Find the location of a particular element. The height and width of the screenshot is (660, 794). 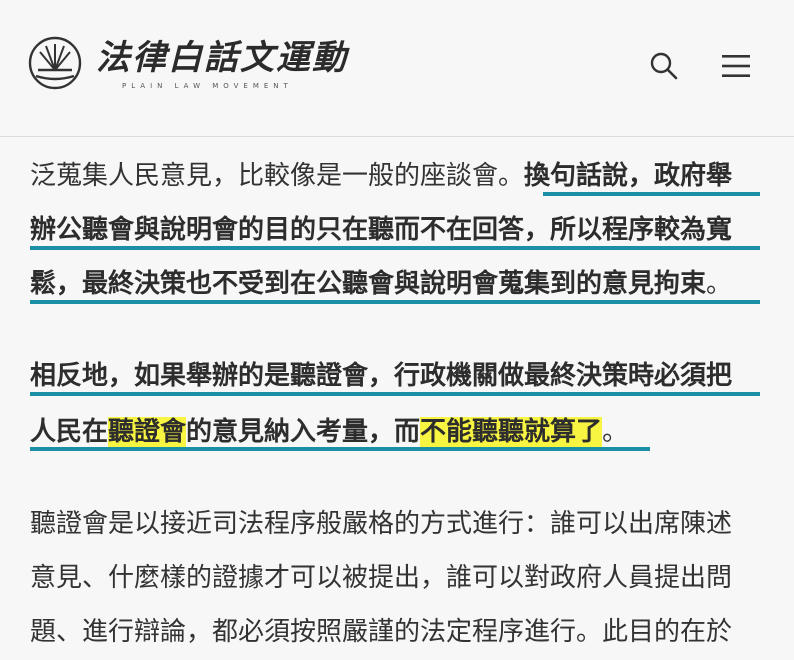

text-line: 辦公聽會與說明會的目的只在聽而不在回答，所以程序較為寬 is located at coordinates (381, 230).